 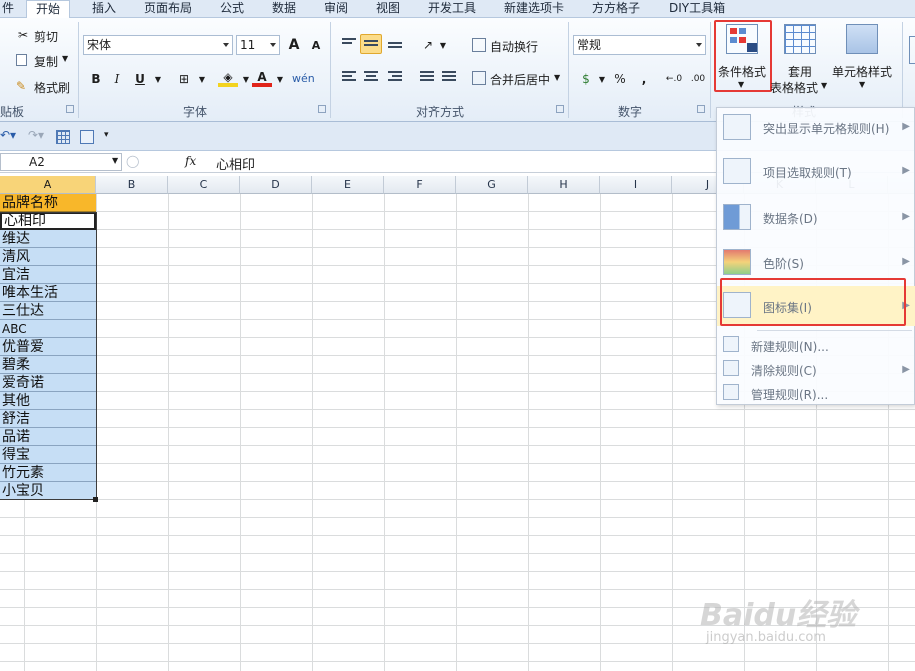 What do you see at coordinates (557, 77) in the screenshot?
I see `merge-dropdown-icon: ▼` at bounding box center [557, 77].